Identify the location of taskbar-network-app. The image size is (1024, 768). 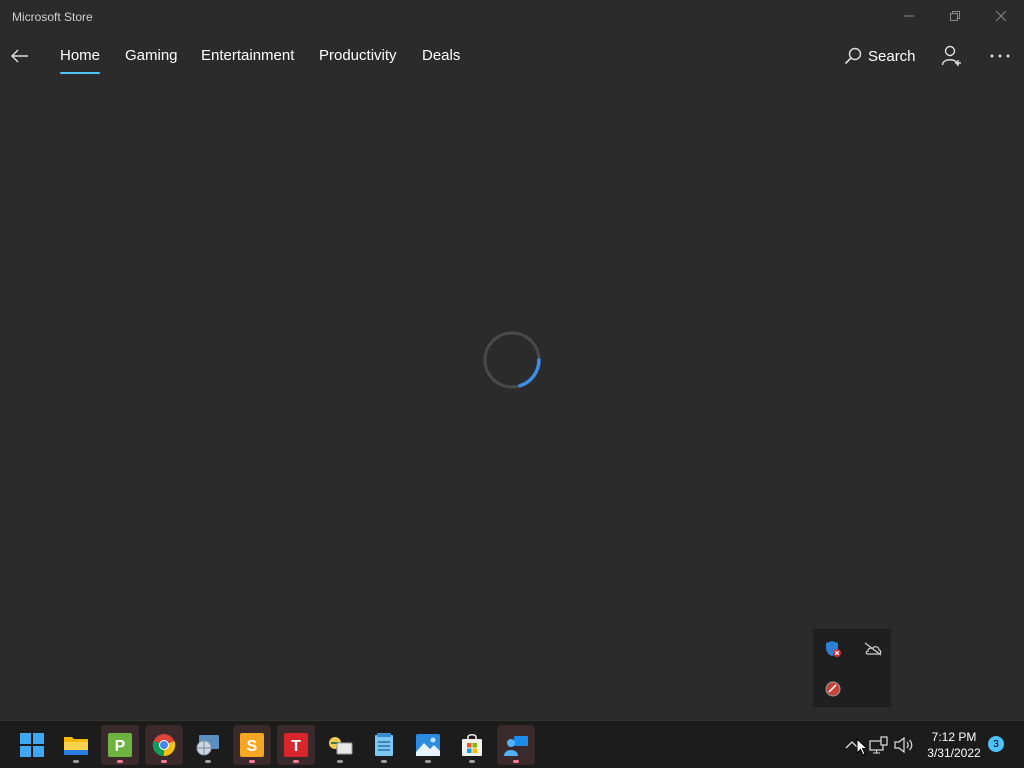
(208, 745).